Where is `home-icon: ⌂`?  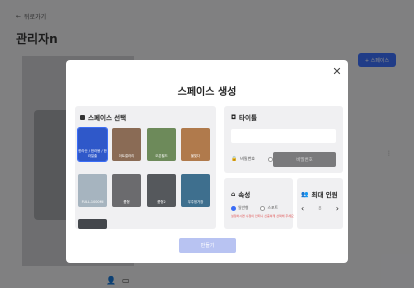 home-icon: ⌂ is located at coordinates (233, 194).